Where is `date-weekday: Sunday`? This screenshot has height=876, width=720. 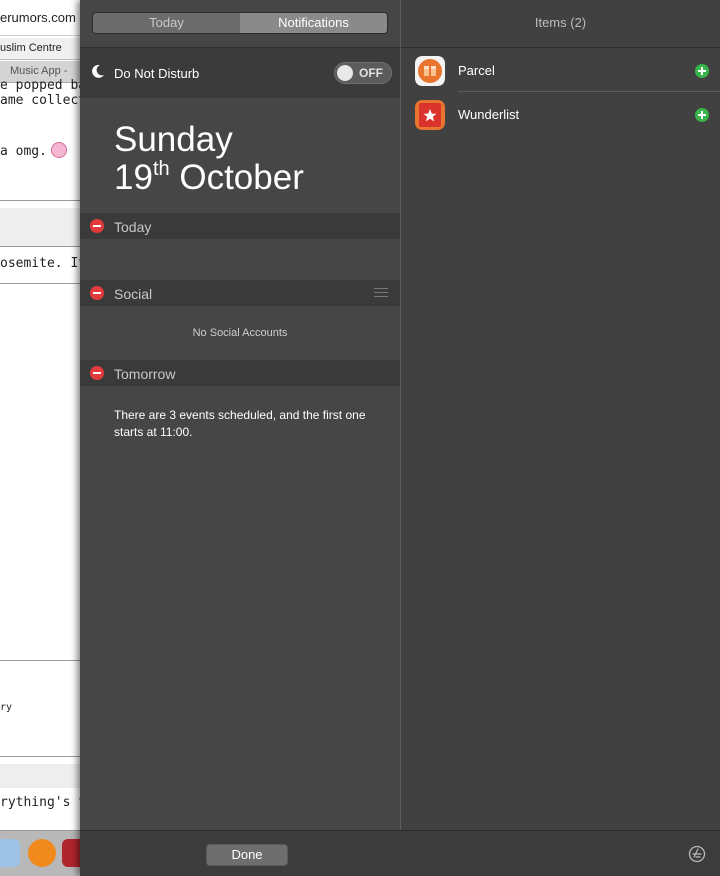 date-weekday: Sunday is located at coordinates (173, 139).